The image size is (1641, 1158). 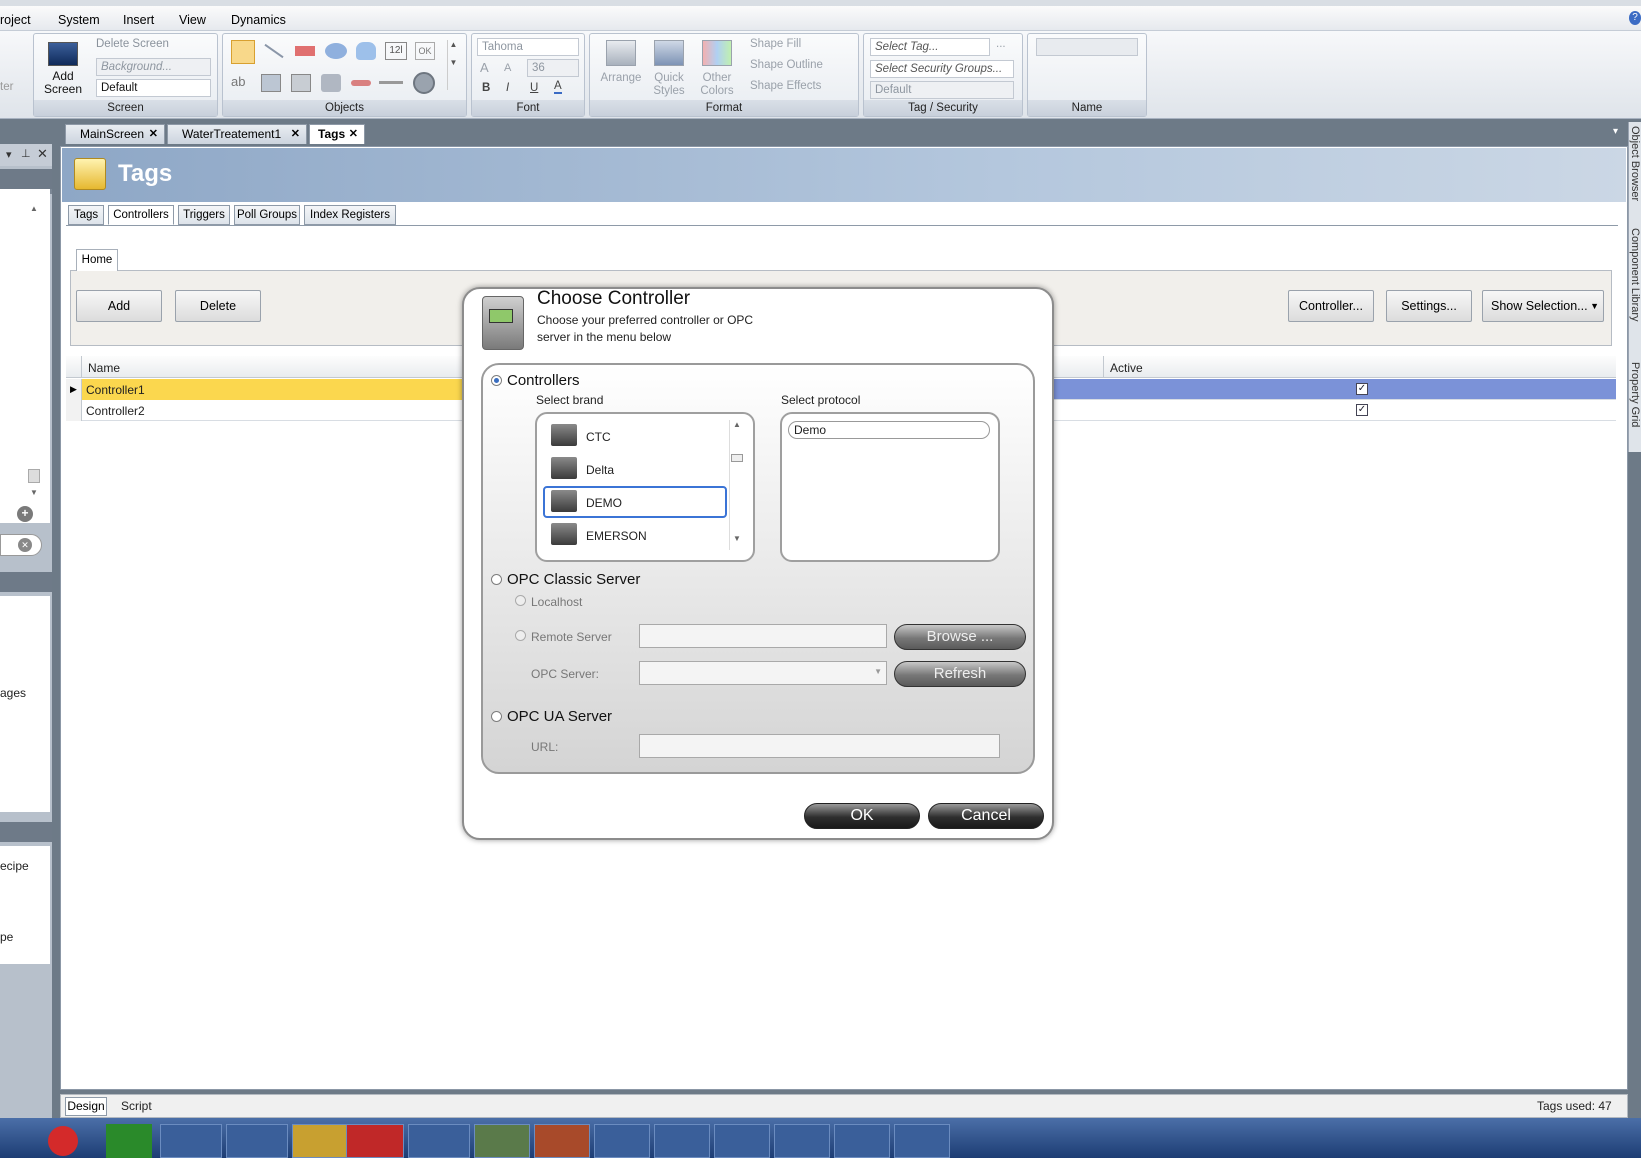 I want to click on menu-project: roject, so click(x=15, y=20).